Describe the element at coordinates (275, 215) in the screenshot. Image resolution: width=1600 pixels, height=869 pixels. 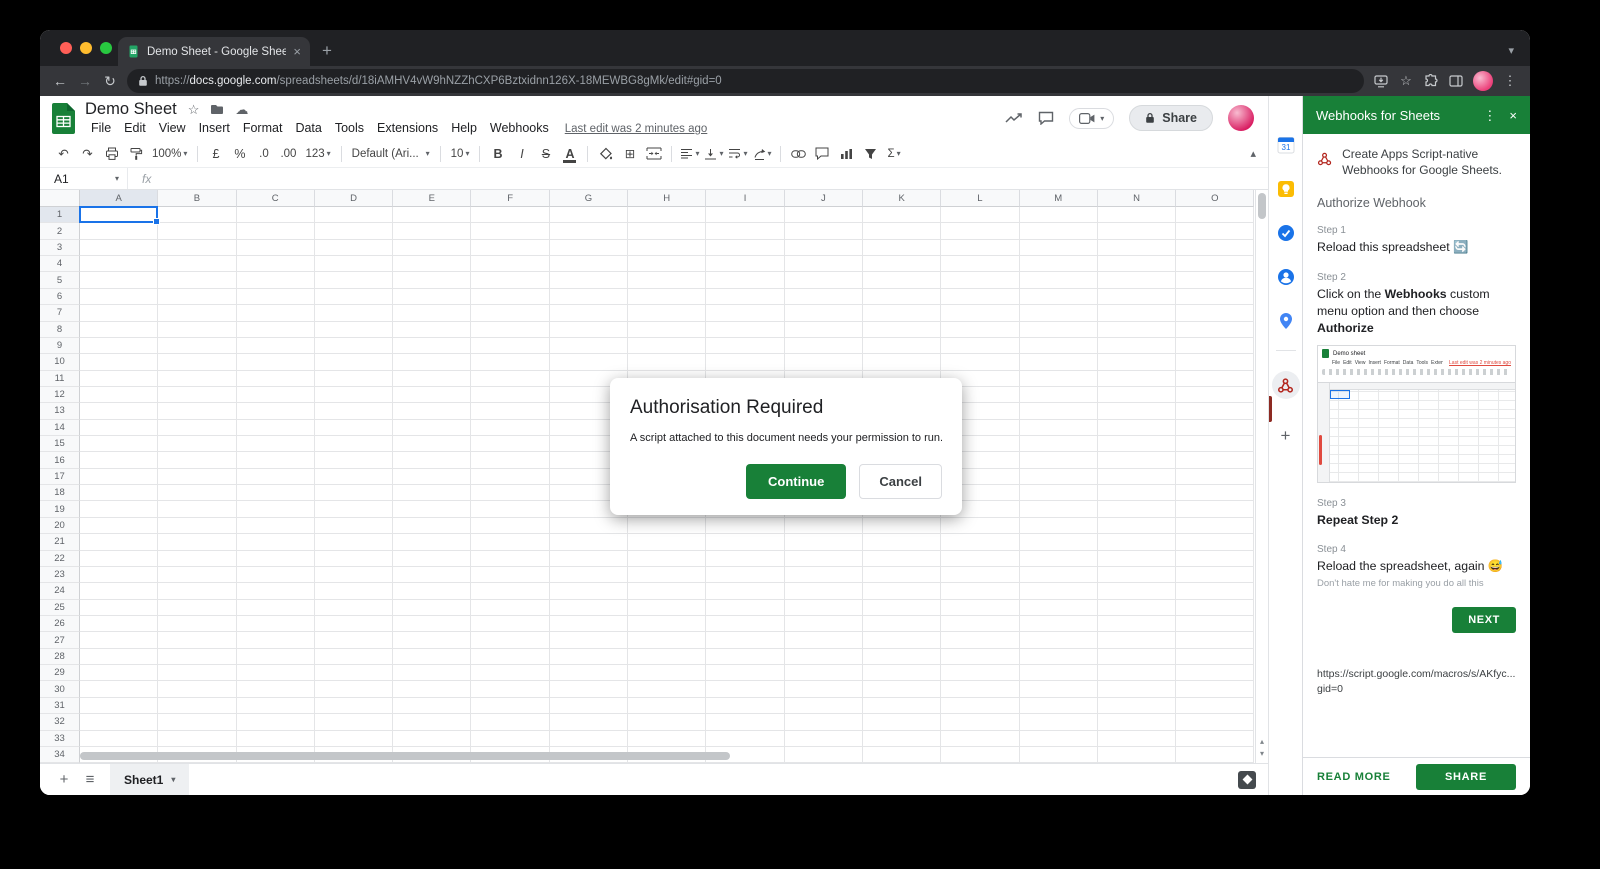
I see `cell-c1` at that location.